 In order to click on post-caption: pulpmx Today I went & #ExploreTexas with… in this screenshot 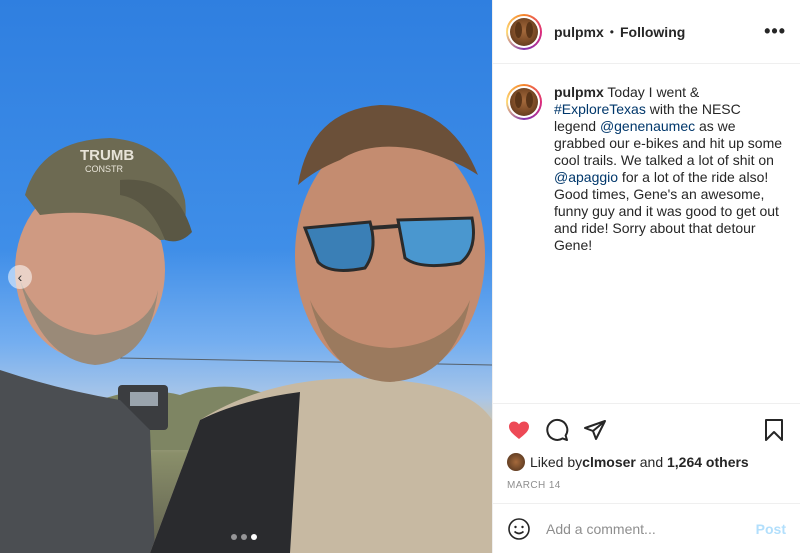, I will do `click(670, 169)`.